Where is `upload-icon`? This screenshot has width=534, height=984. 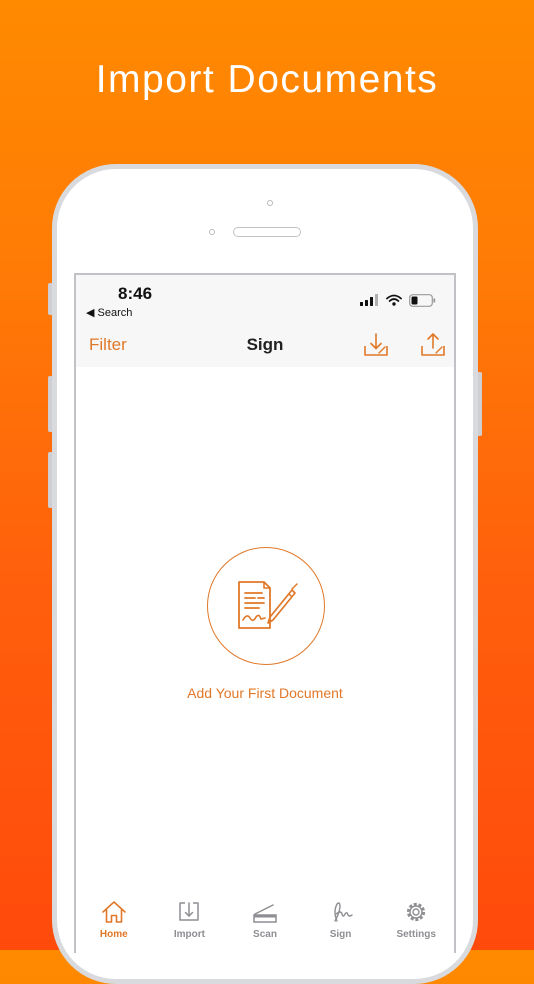
upload-icon is located at coordinates (433, 345).